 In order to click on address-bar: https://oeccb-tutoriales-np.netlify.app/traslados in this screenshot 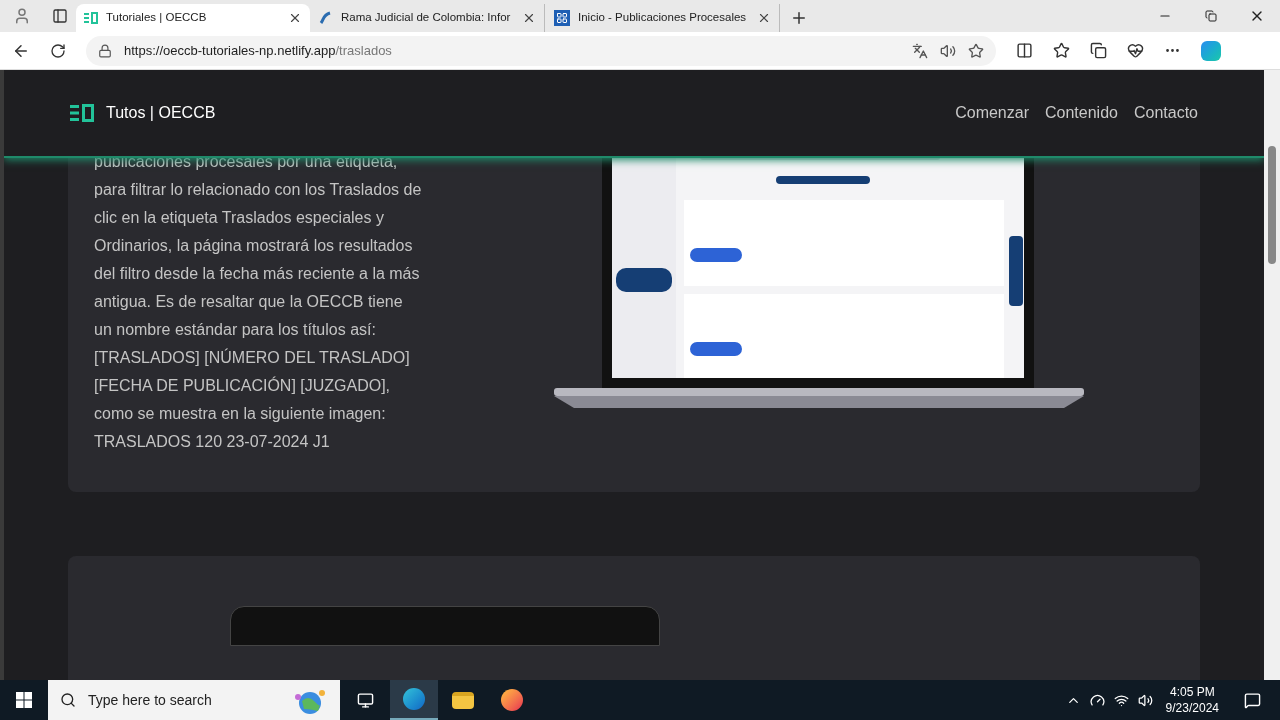, I will do `click(541, 50)`.